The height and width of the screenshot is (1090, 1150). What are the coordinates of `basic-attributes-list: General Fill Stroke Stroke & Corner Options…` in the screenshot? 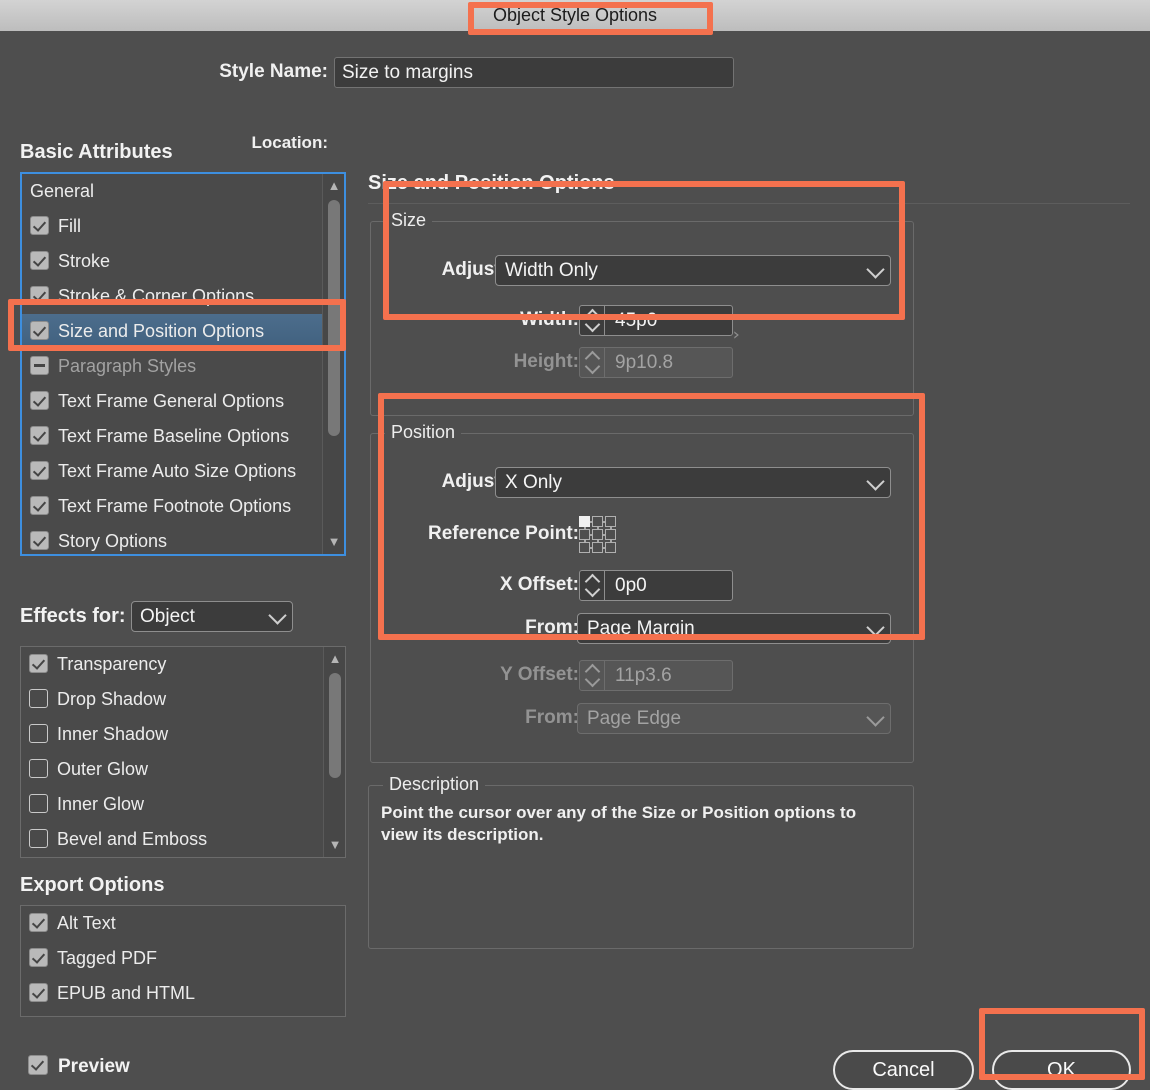 It's located at (183, 364).